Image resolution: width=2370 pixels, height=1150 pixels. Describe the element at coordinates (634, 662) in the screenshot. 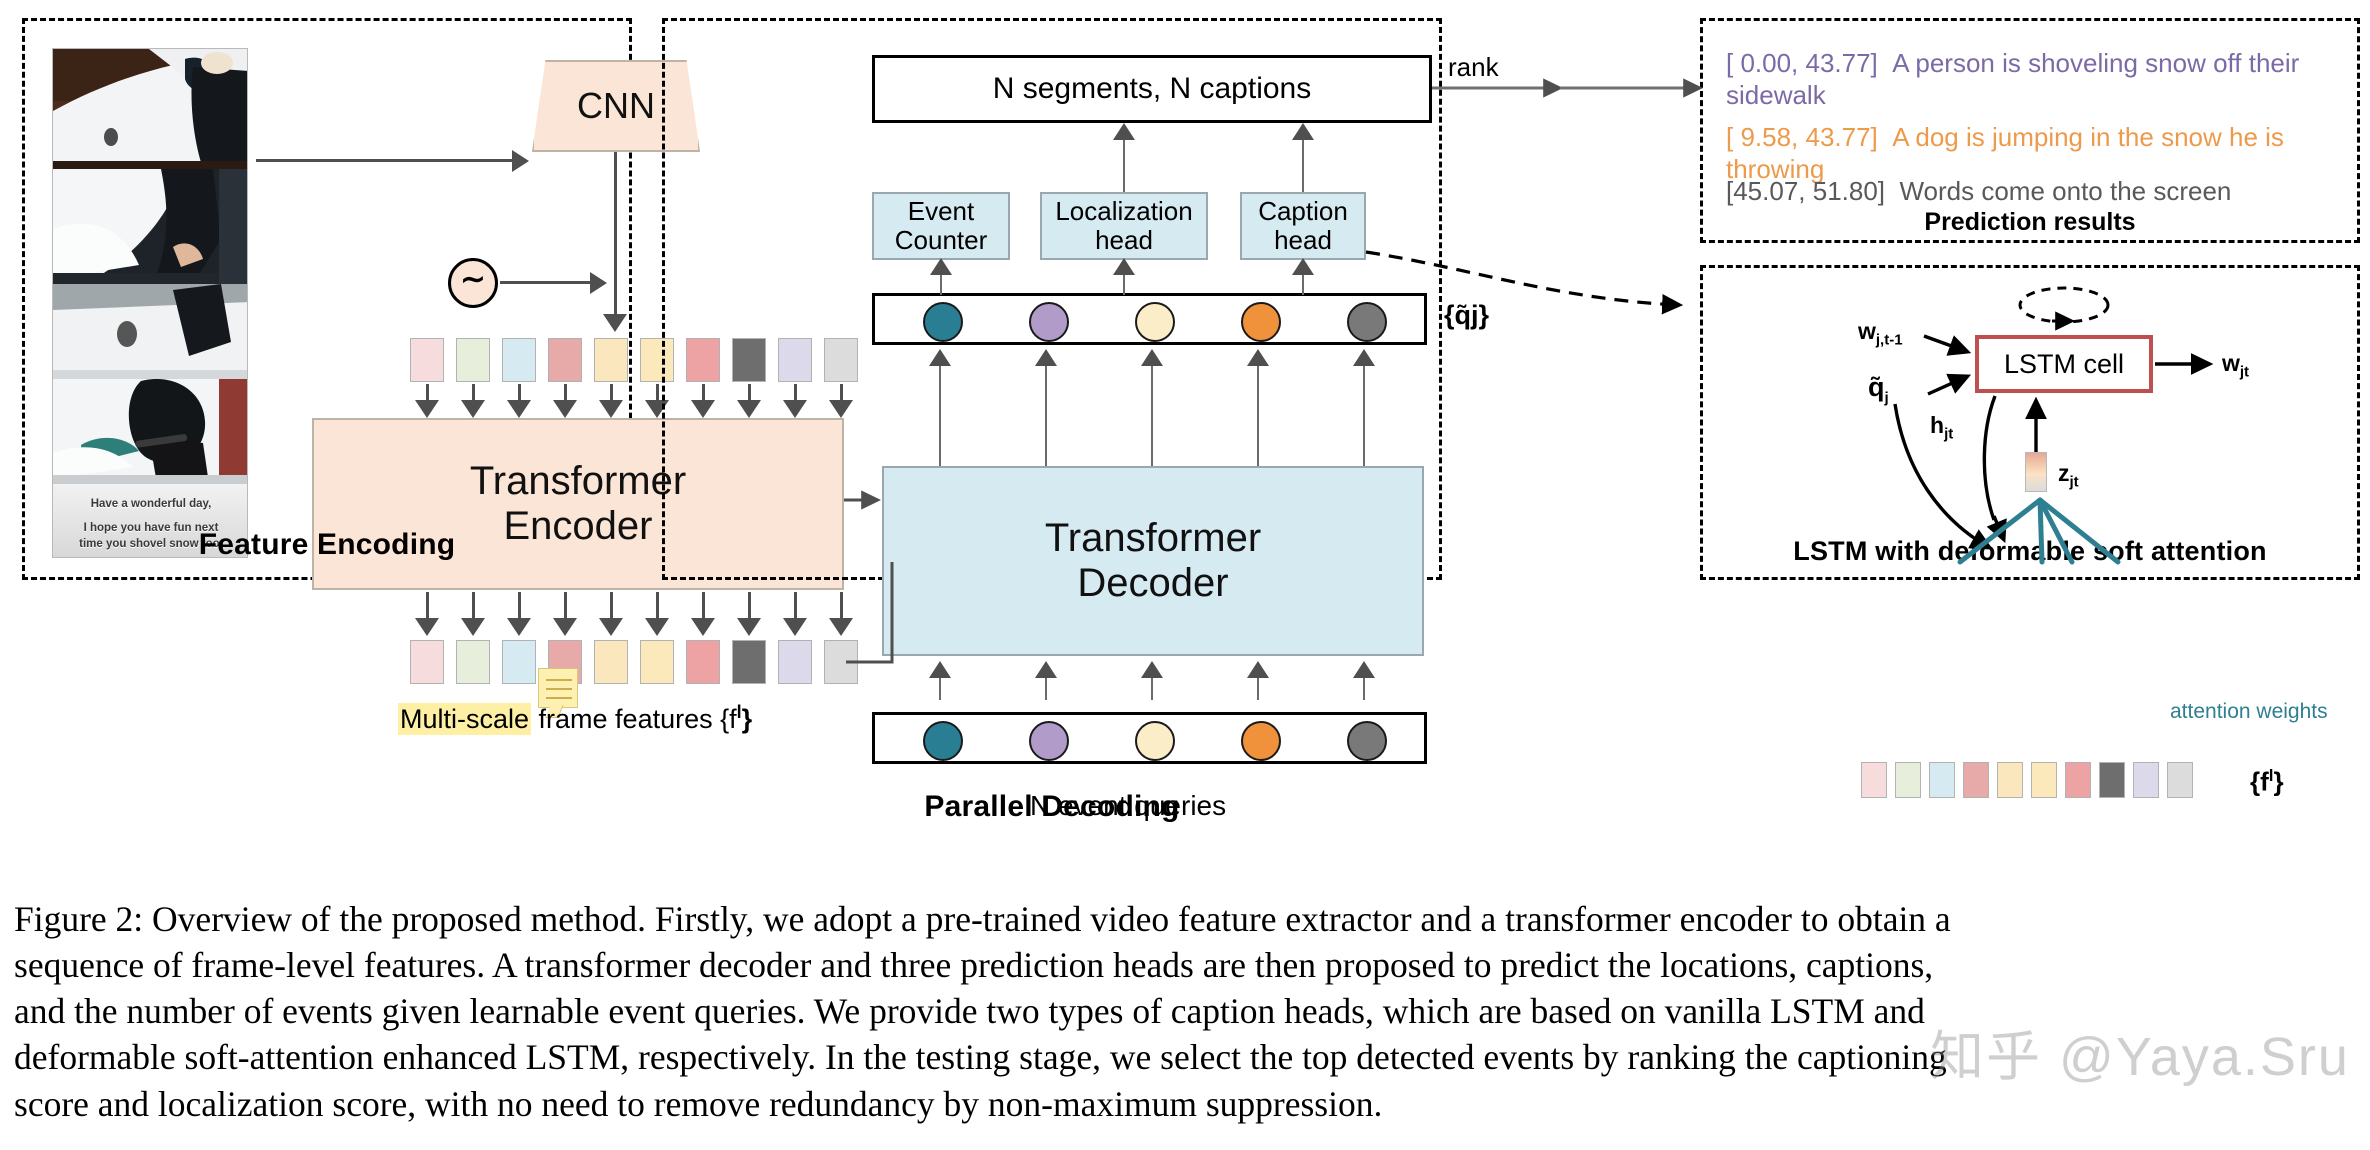

I see `feature-squares-bottom` at that location.